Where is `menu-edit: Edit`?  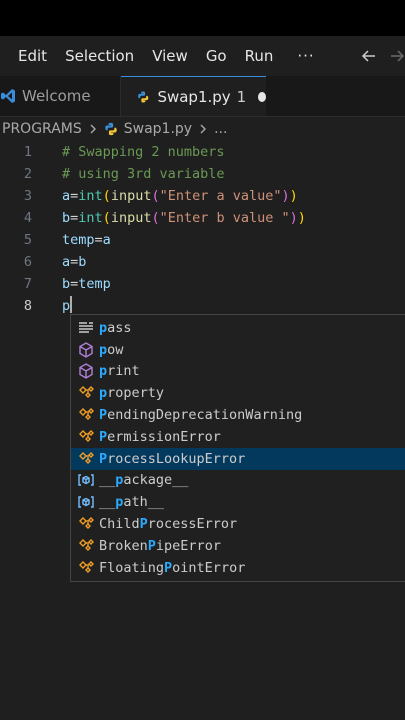 menu-edit: Edit is located at coordinates (32, 56).